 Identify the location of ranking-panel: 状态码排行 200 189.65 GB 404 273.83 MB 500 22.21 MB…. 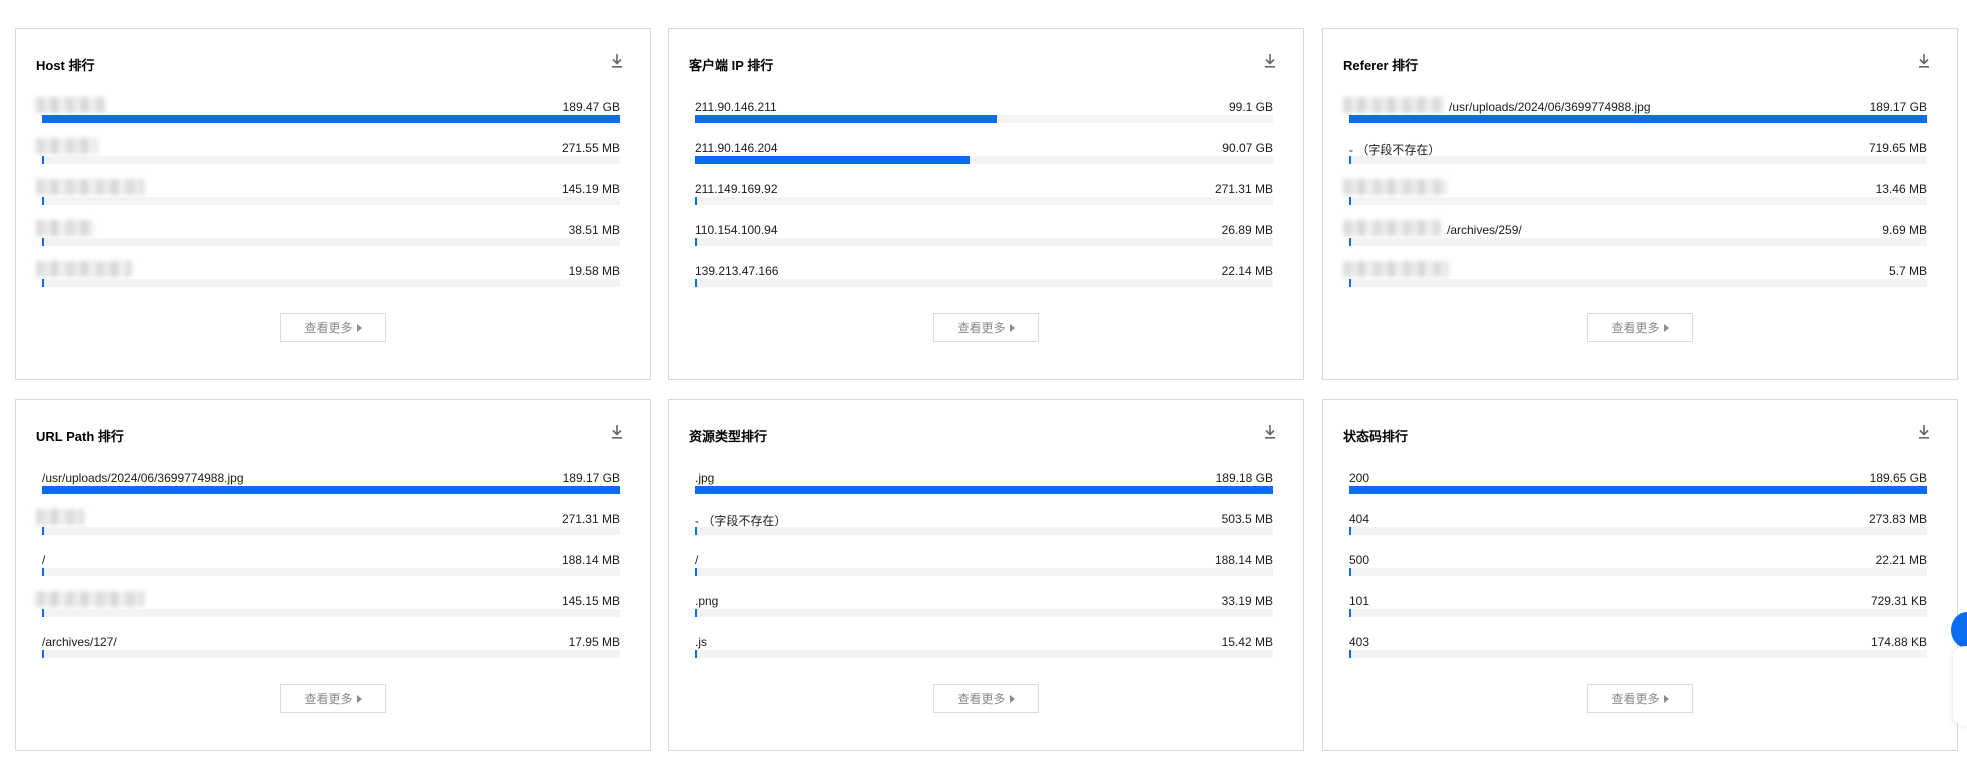
(1640, 575).